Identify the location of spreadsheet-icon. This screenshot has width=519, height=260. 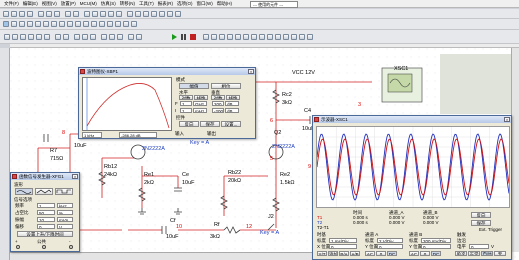
(138, 14).